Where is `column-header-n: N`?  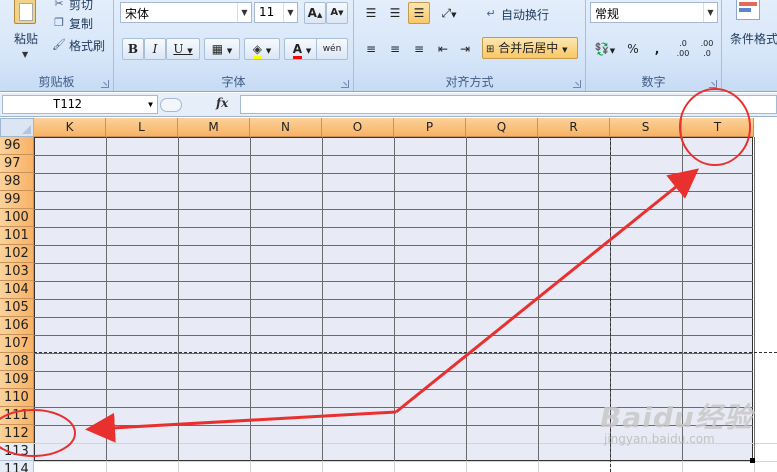 column-header-n: N is located at coordinates (286, 127).